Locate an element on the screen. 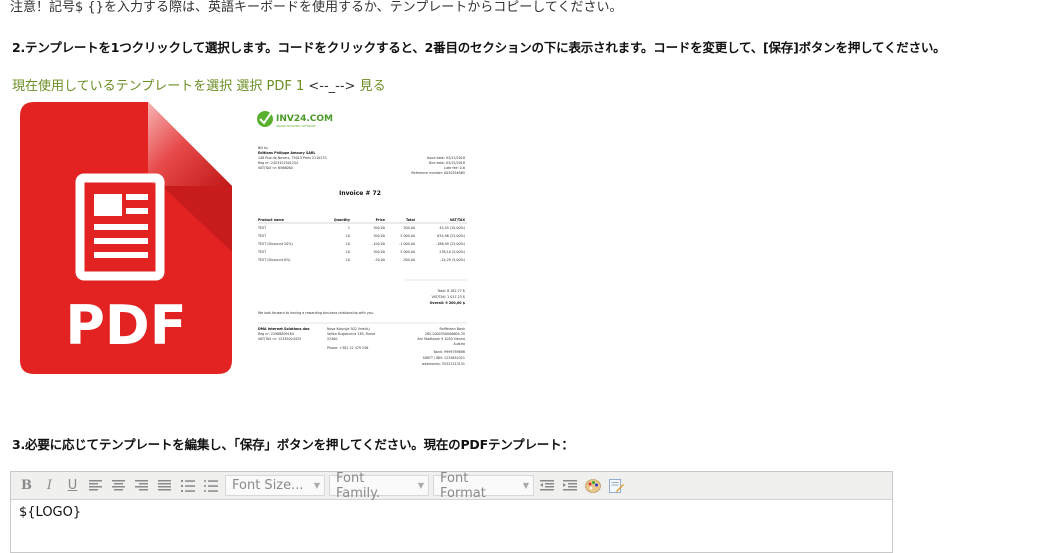  invoice-vat: VAT/TAX nr: 6566060 is located at coordinates (275, 168).